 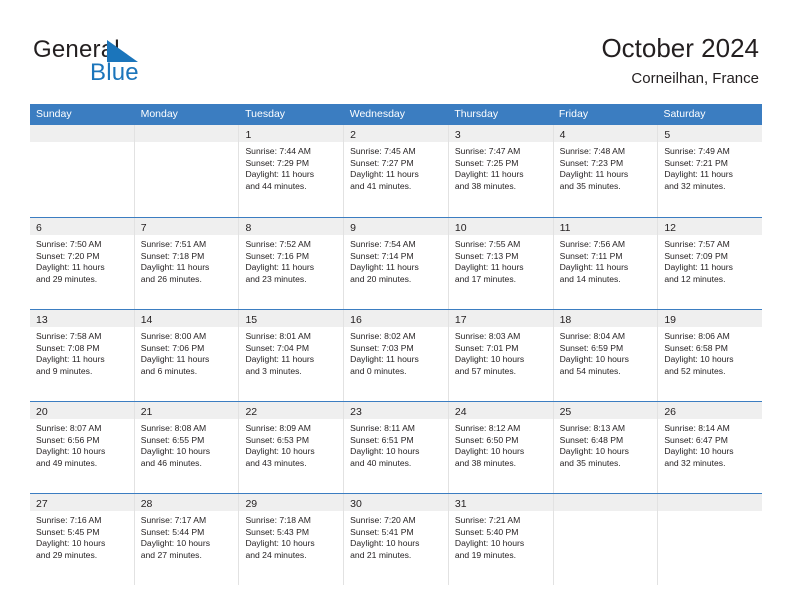 What do you see at coordinates (278, 151) in the screenshot?
I see `sunrise-text: Sunrise: 7:44 AM` at bounding box center [278, 151].